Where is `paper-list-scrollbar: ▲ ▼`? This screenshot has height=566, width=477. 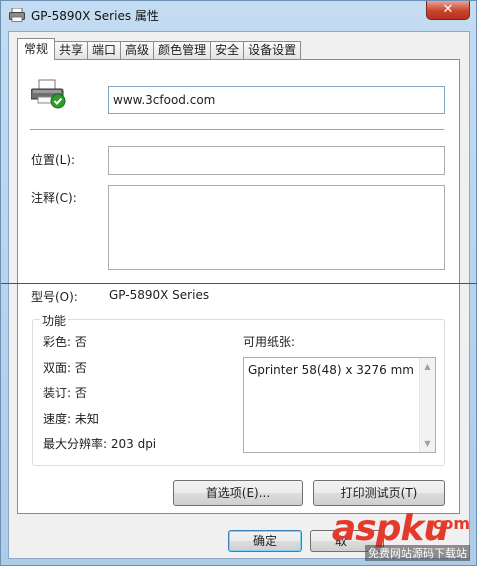 paper-list-scrollbar: ▲ ▼ is located at coordinates (427, 405).